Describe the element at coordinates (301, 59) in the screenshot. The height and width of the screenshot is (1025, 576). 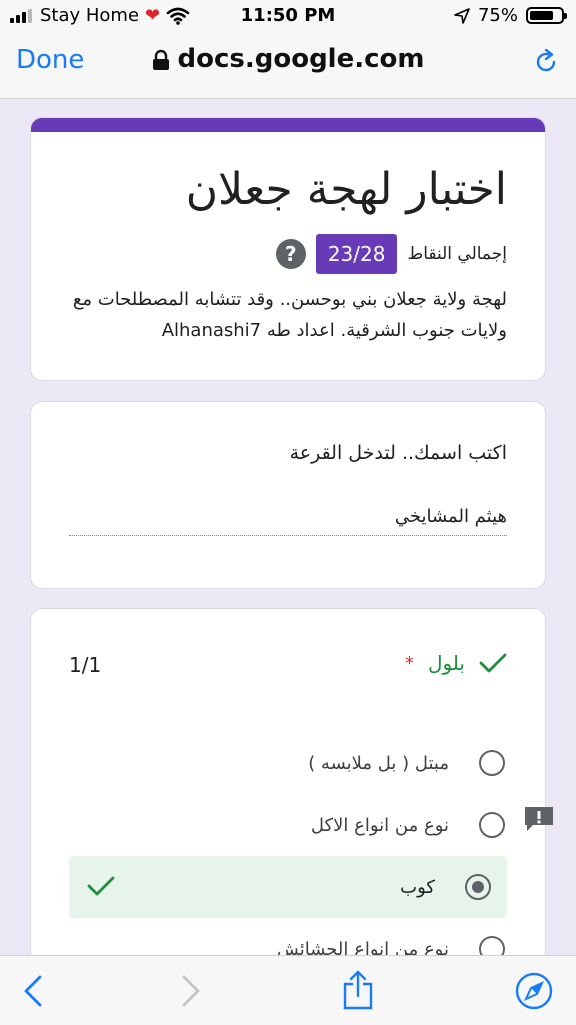
I see `url-text: docs.google.com` at that location.